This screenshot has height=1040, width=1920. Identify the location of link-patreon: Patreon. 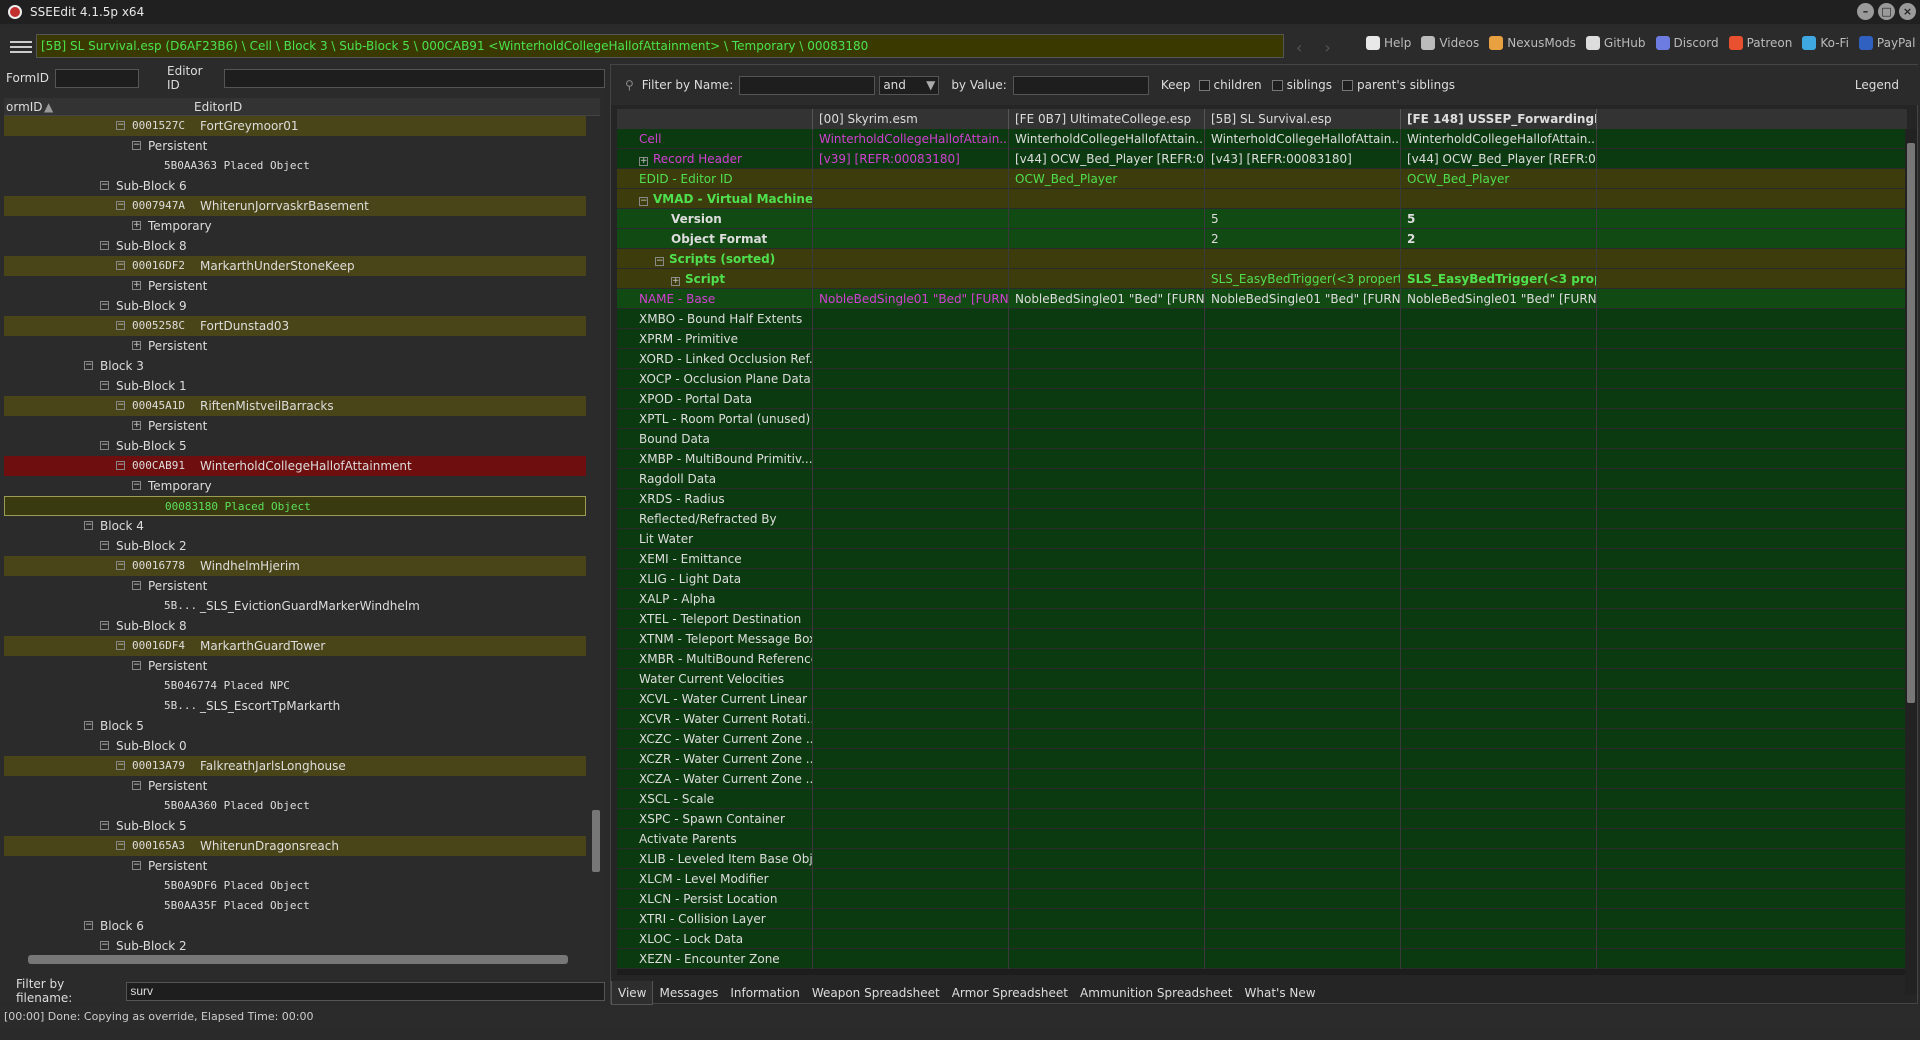
(1760, 43).